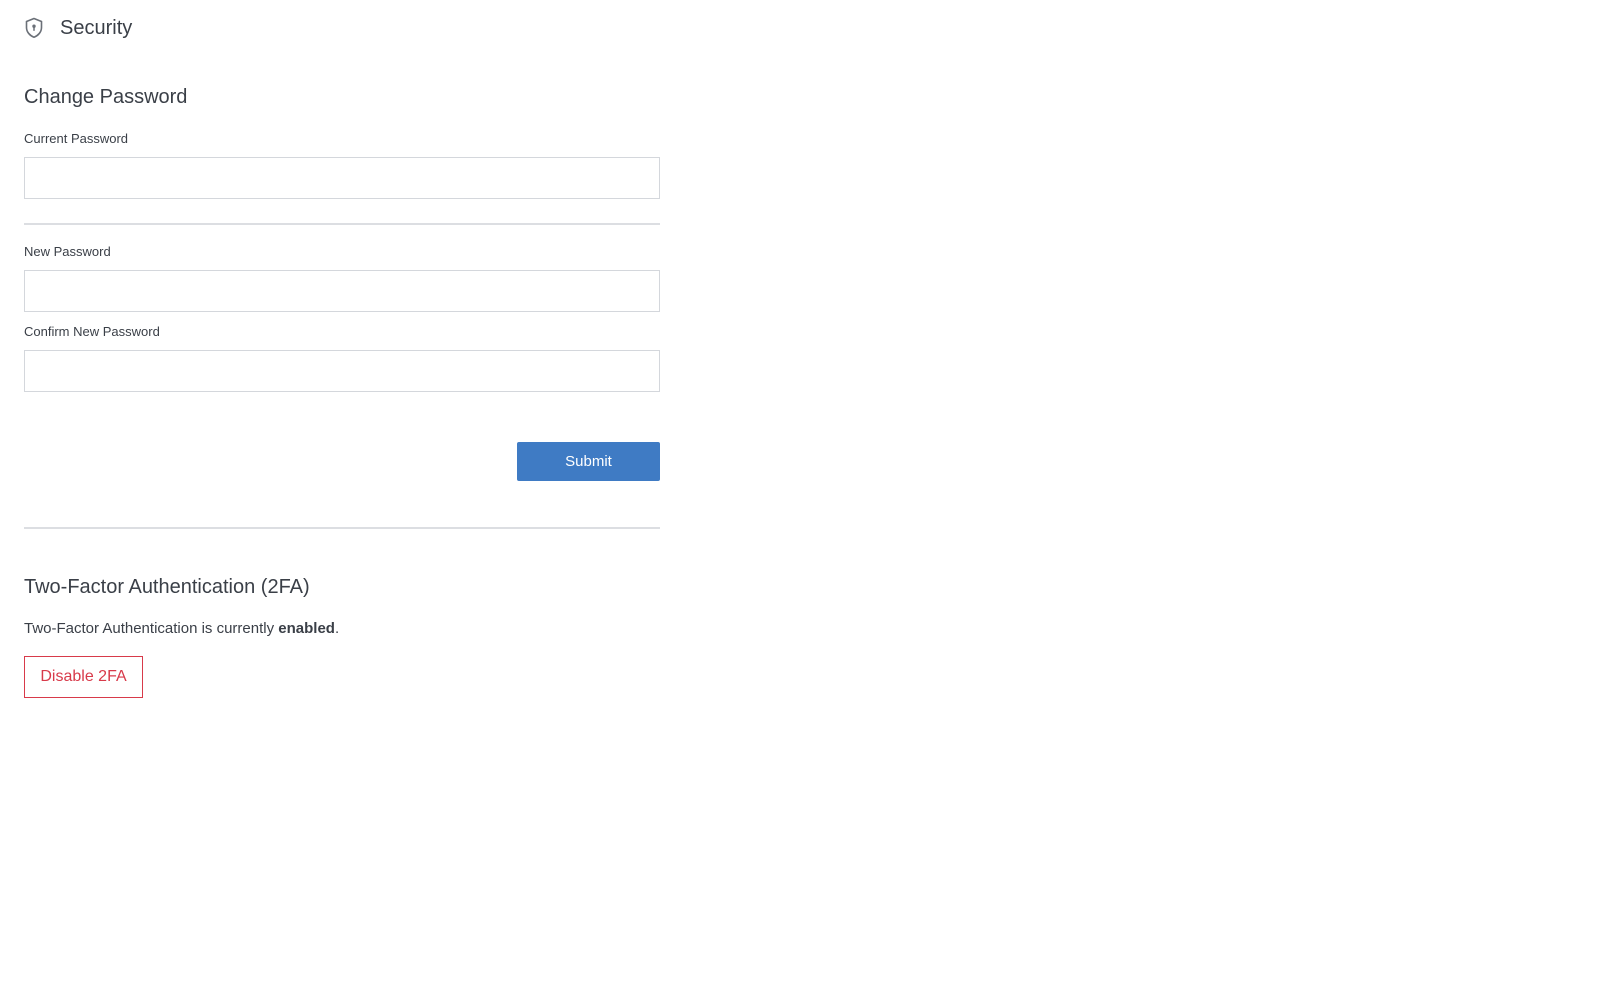  I want to click on new-password-label: New Password, so click(67, 251).